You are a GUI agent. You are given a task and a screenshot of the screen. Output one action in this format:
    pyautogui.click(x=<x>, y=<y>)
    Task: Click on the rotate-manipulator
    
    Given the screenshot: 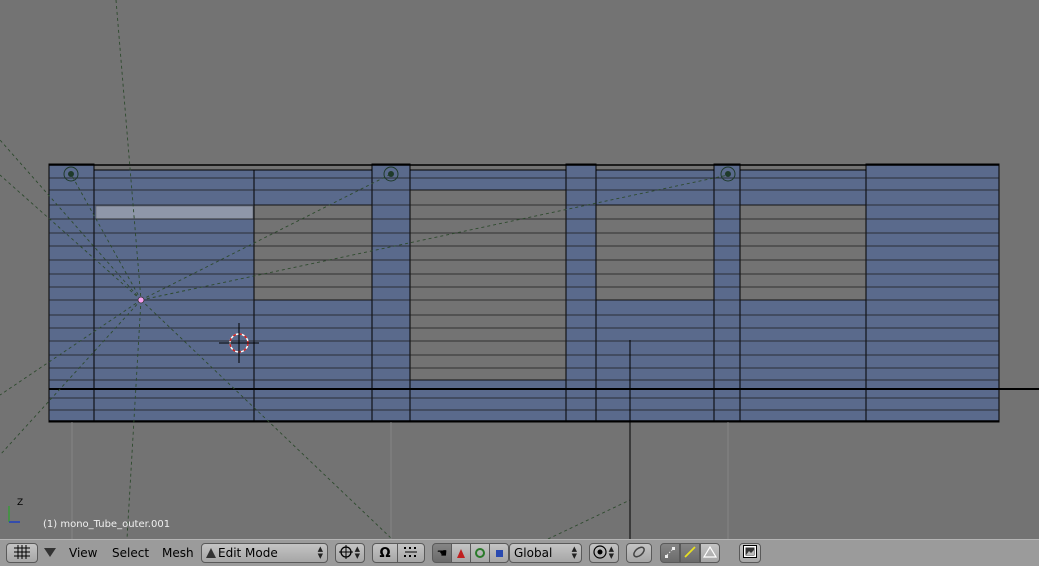 What is the action you would take?
    pyautogui.click(x=480, y=553)
    